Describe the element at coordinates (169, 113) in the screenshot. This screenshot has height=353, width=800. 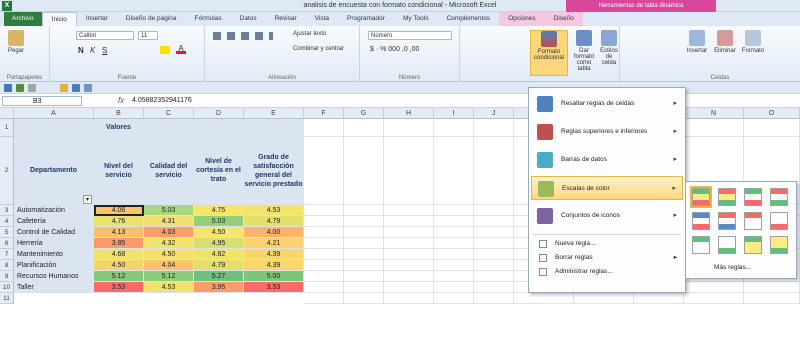
I see `column-header: C` at that location.